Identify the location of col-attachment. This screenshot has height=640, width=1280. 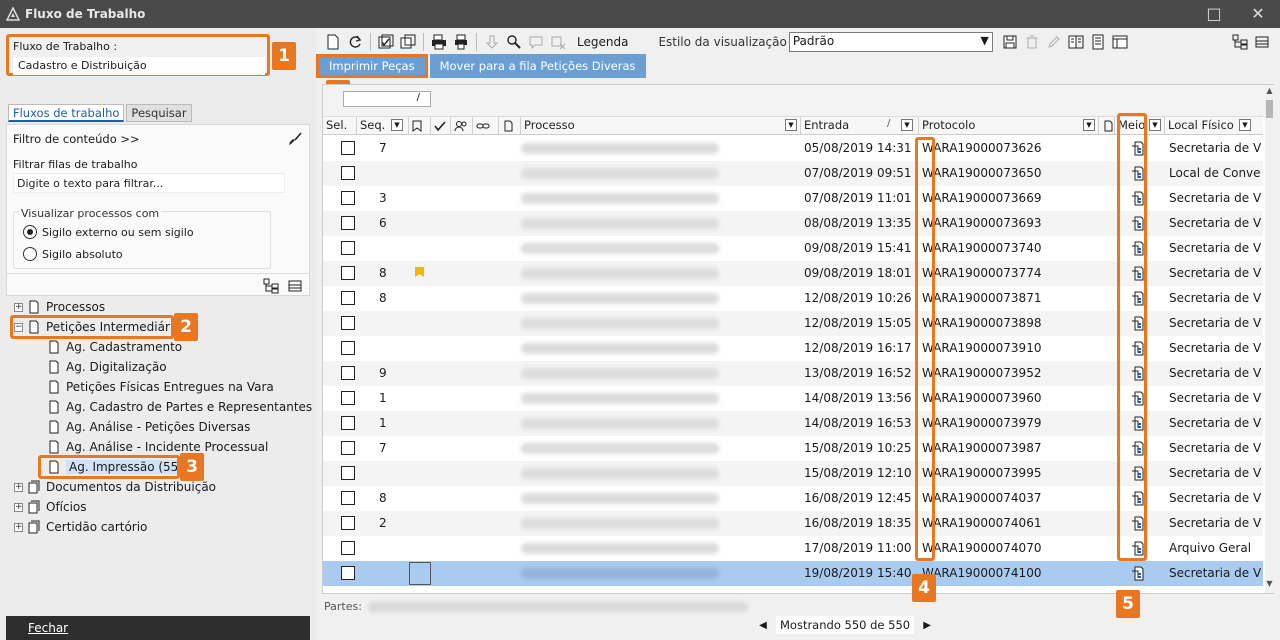
(510, 126).